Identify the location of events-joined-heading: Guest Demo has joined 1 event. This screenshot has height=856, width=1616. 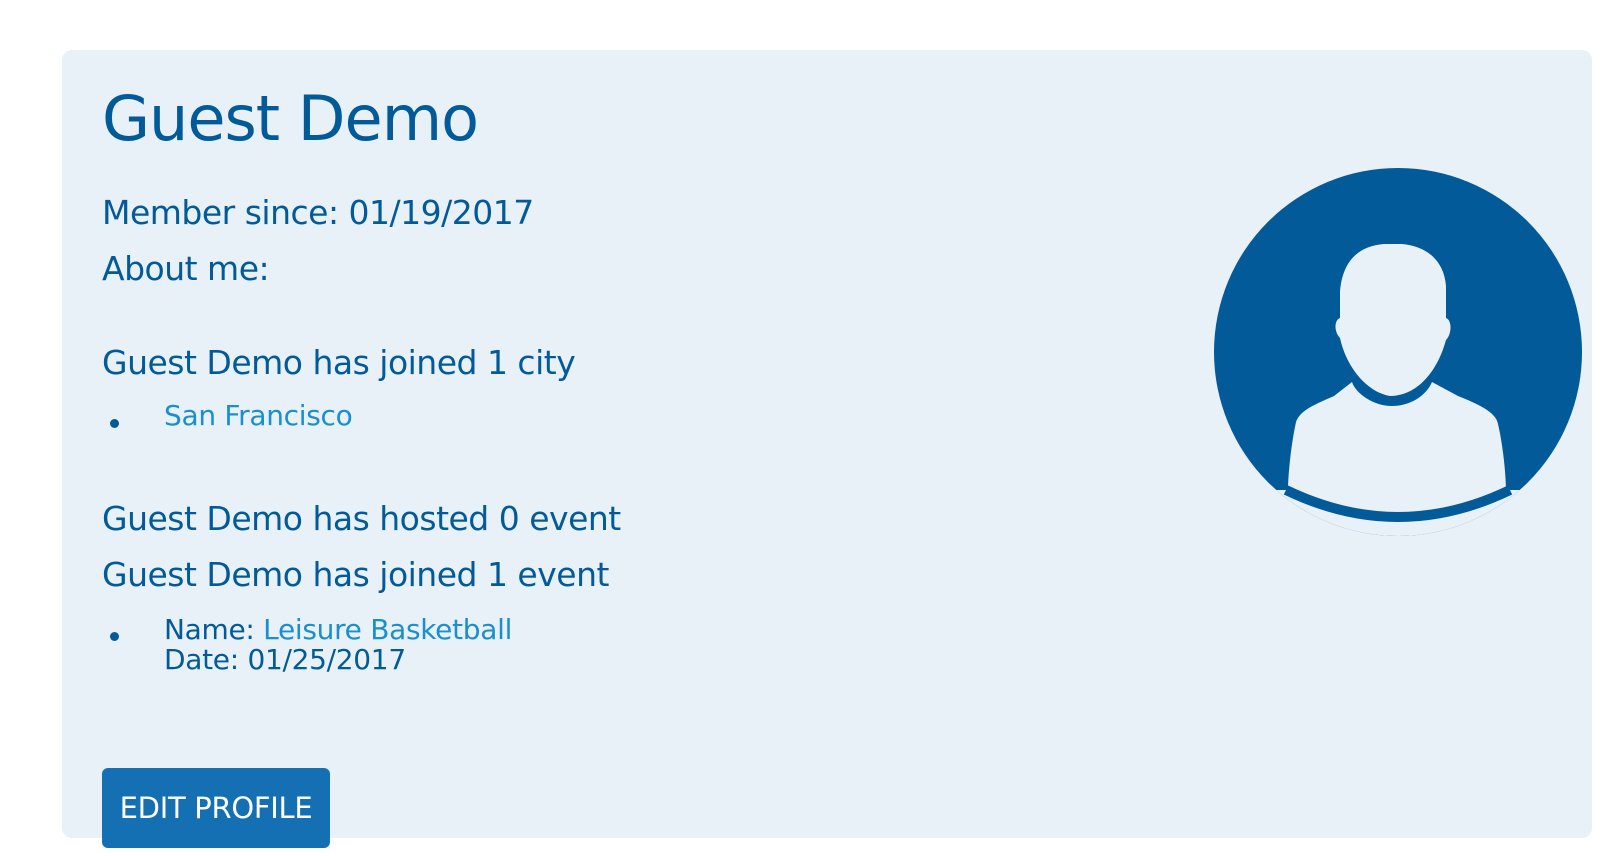
(355, 574).